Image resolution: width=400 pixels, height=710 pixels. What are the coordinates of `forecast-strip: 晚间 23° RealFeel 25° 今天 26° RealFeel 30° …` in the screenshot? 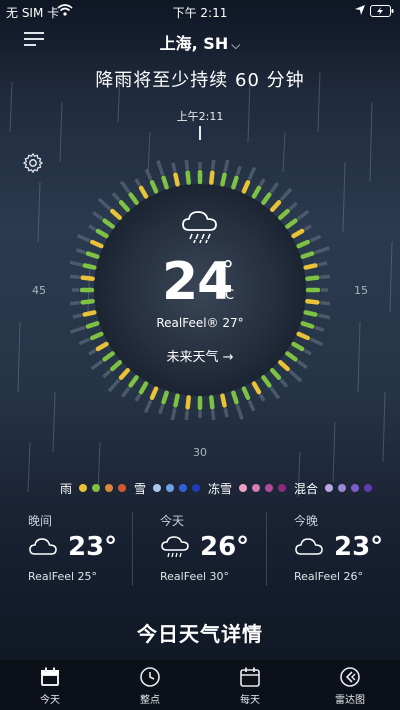 It's located at (200, 552).